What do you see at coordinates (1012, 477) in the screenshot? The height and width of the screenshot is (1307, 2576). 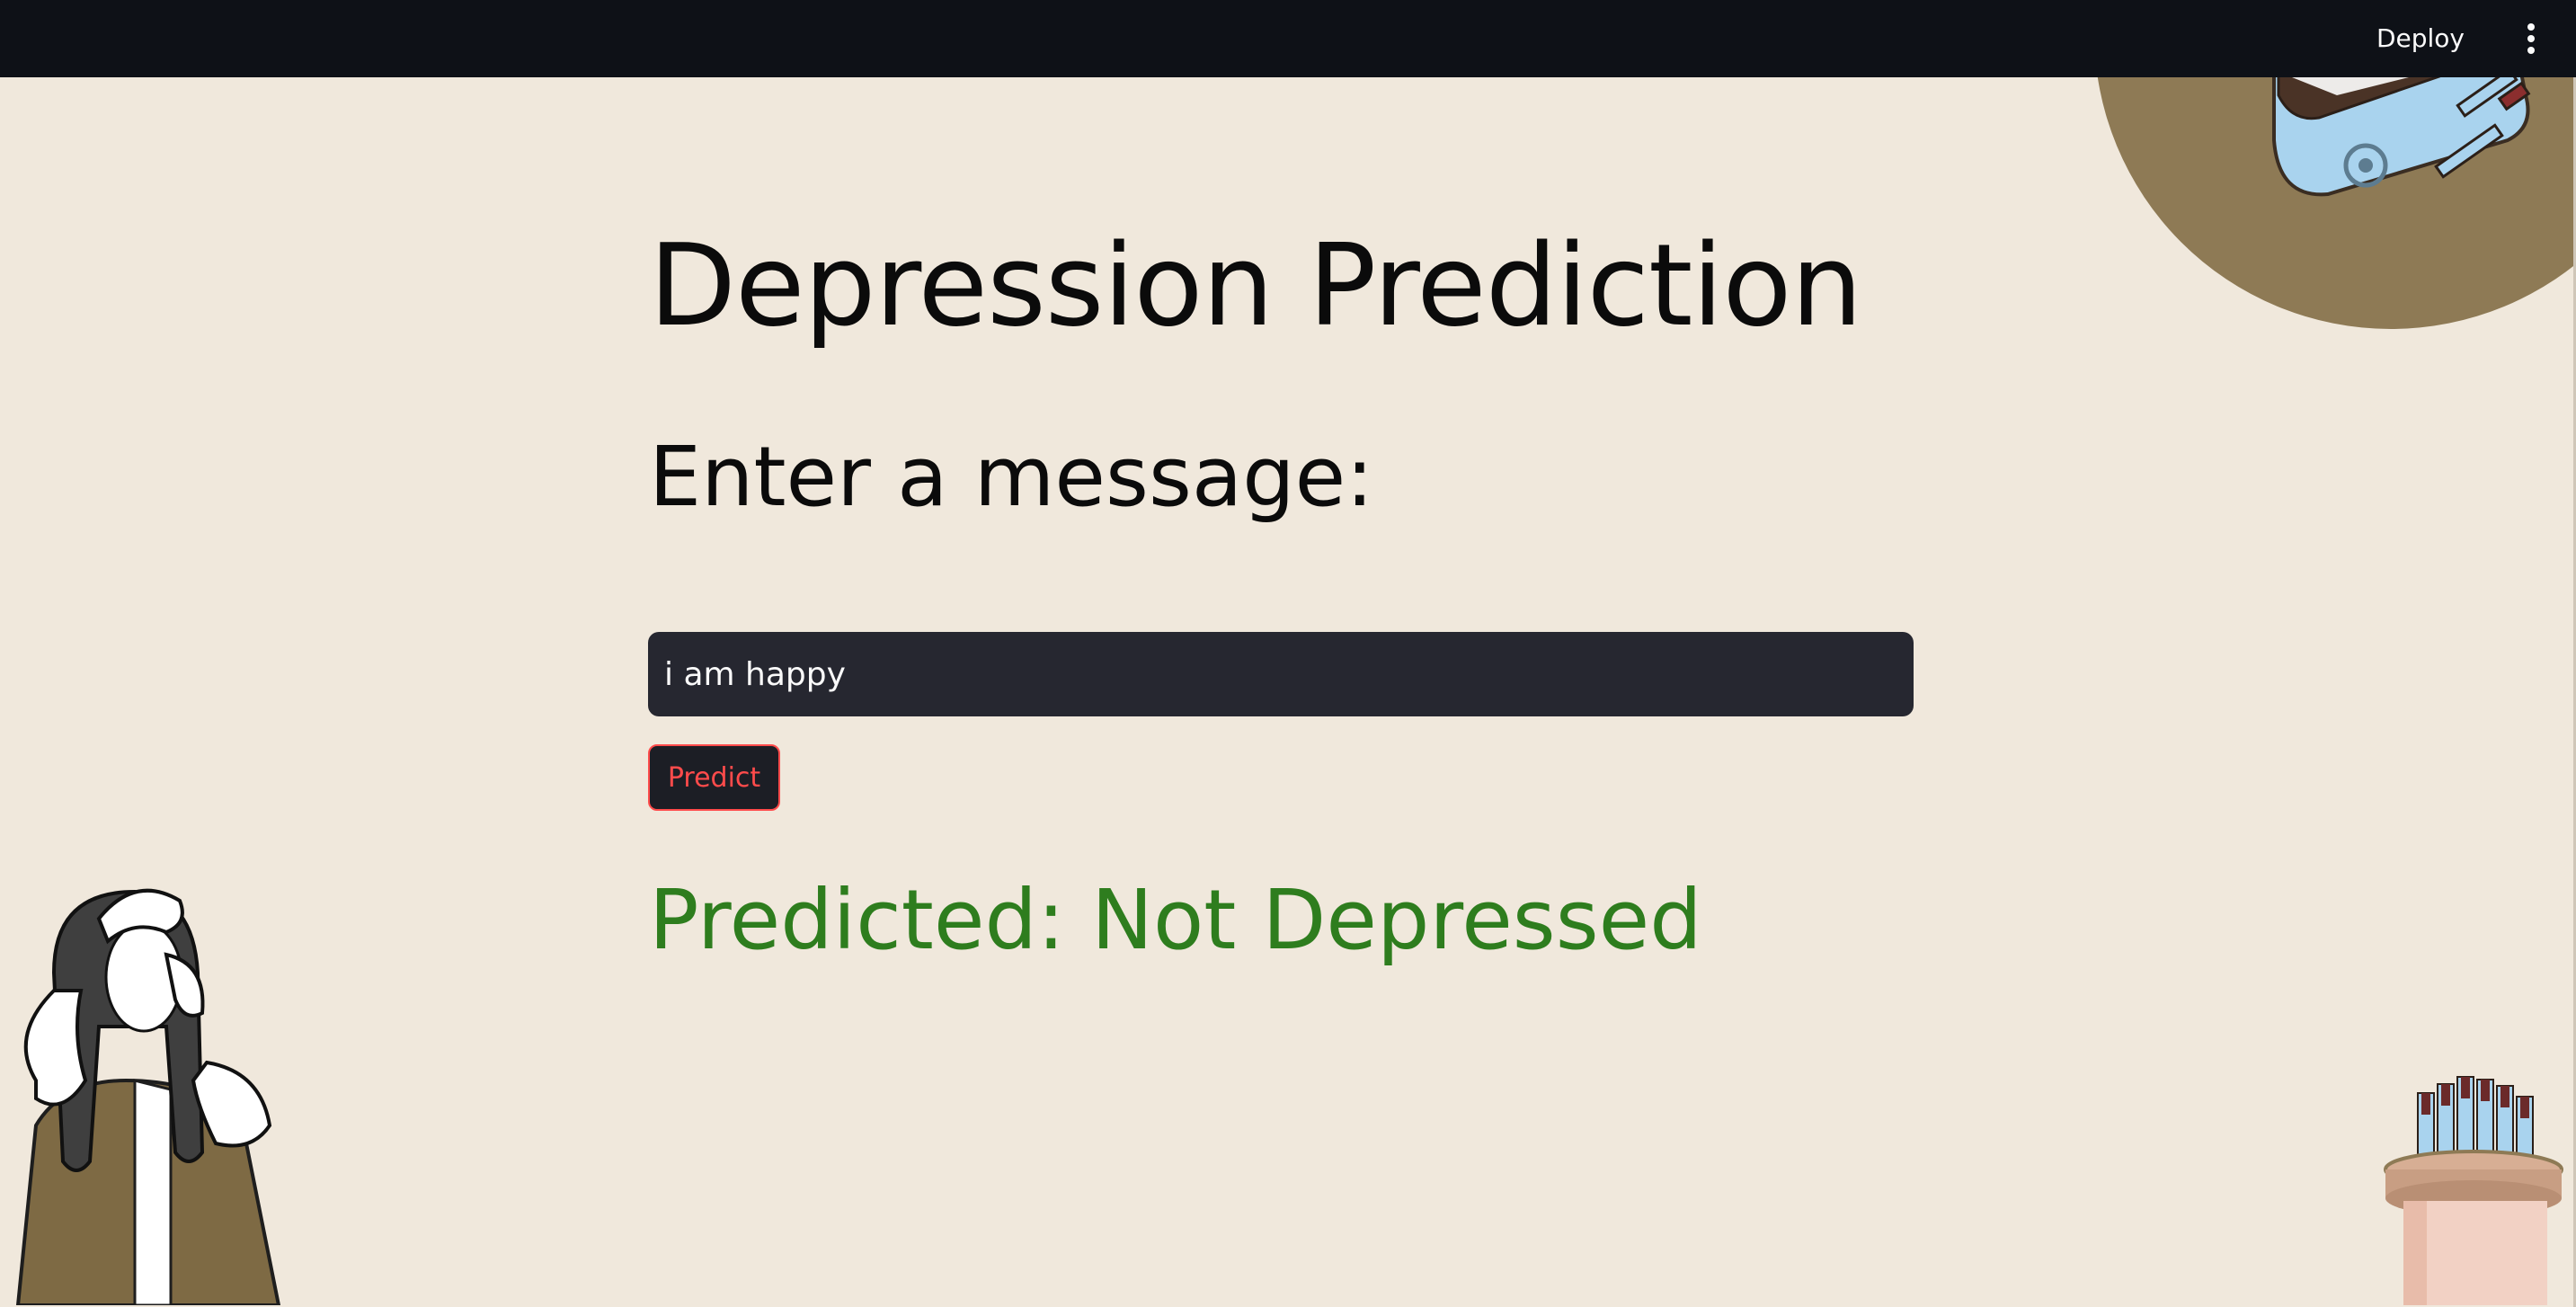 I see `input-heading: Enter a message:` at bounding box center [1012, 477].